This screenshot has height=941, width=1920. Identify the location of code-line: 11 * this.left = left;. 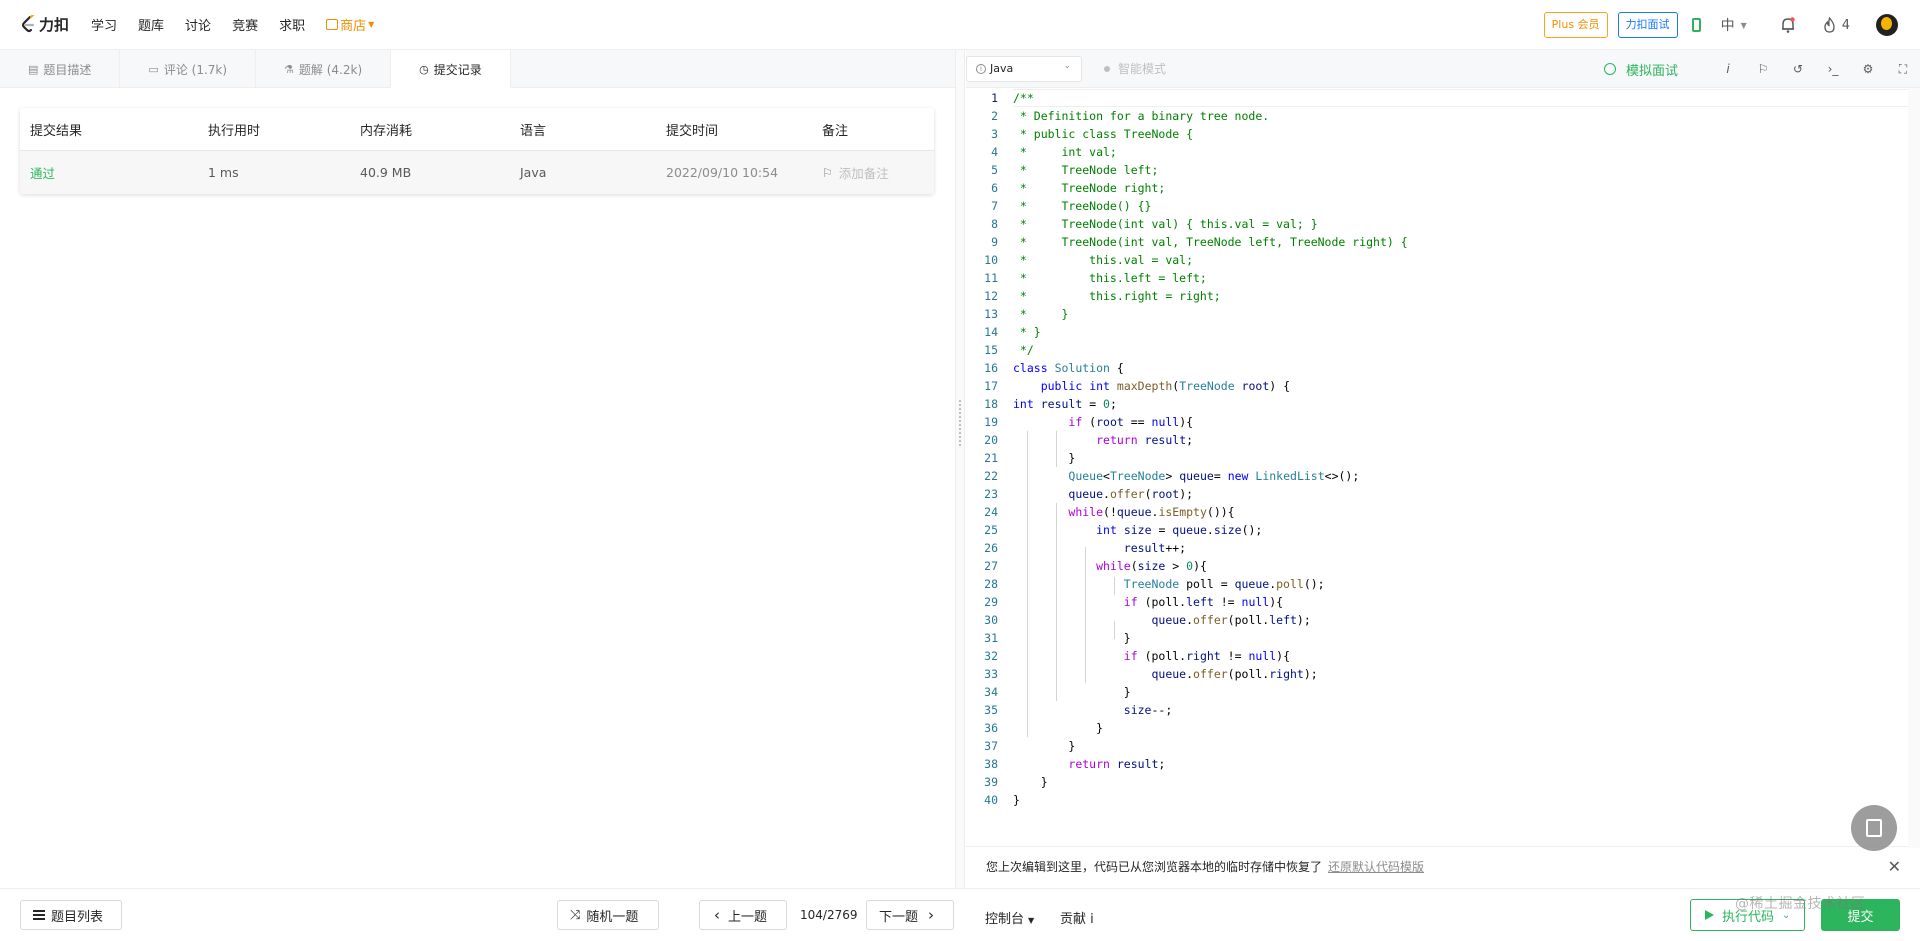
(1441, 278).